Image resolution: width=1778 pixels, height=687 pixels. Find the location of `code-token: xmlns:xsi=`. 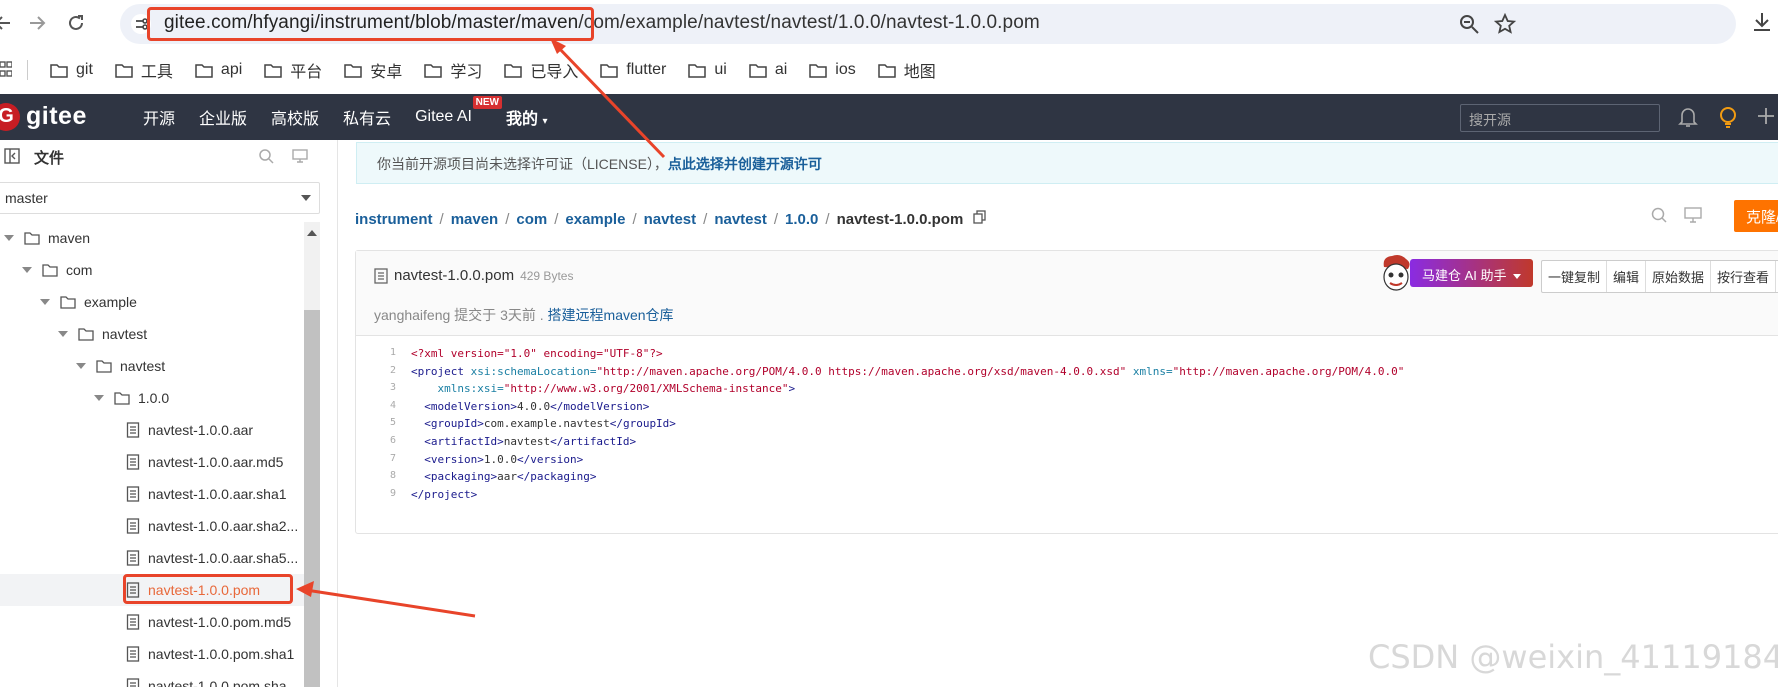

code-token: xmlns:xsi= is located at coordinates (457, 389).